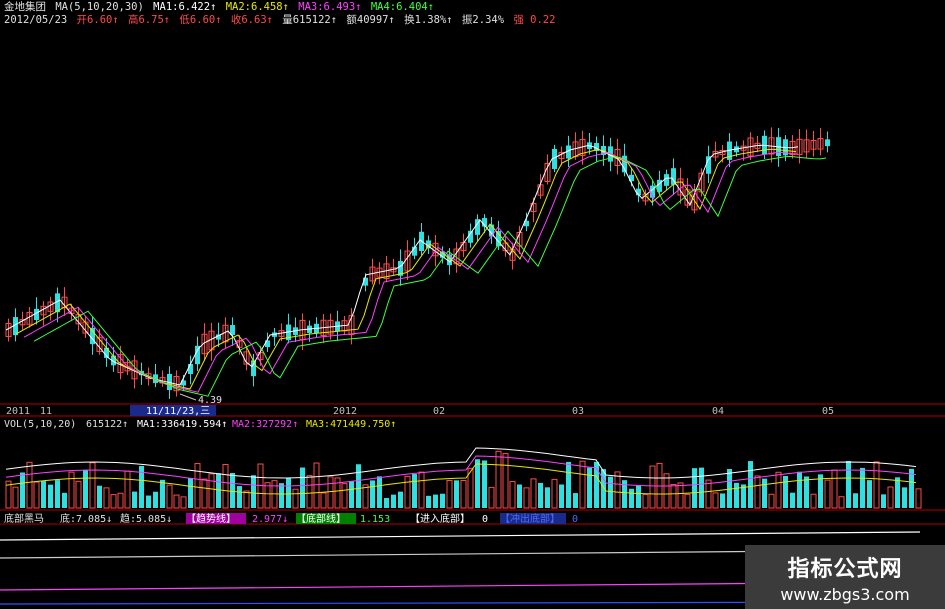  What do you see at coordinates (24, 518) in the screenshot?
I see `indicator-name: 底部黑马` at bounding box center [24, 518].